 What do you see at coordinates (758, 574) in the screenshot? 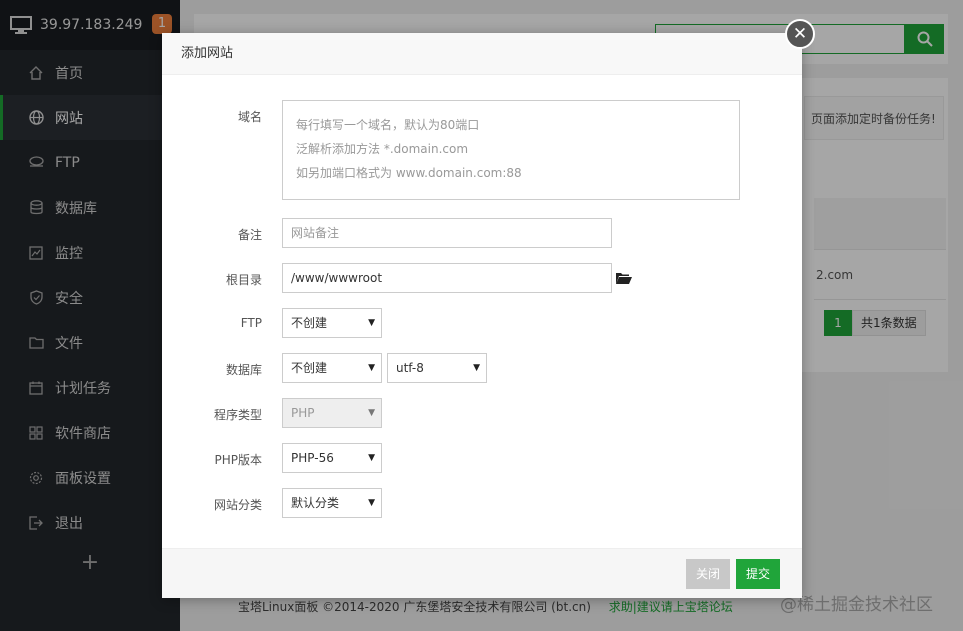
I see `submit-button: 提交` at bounding box center [758, 574].